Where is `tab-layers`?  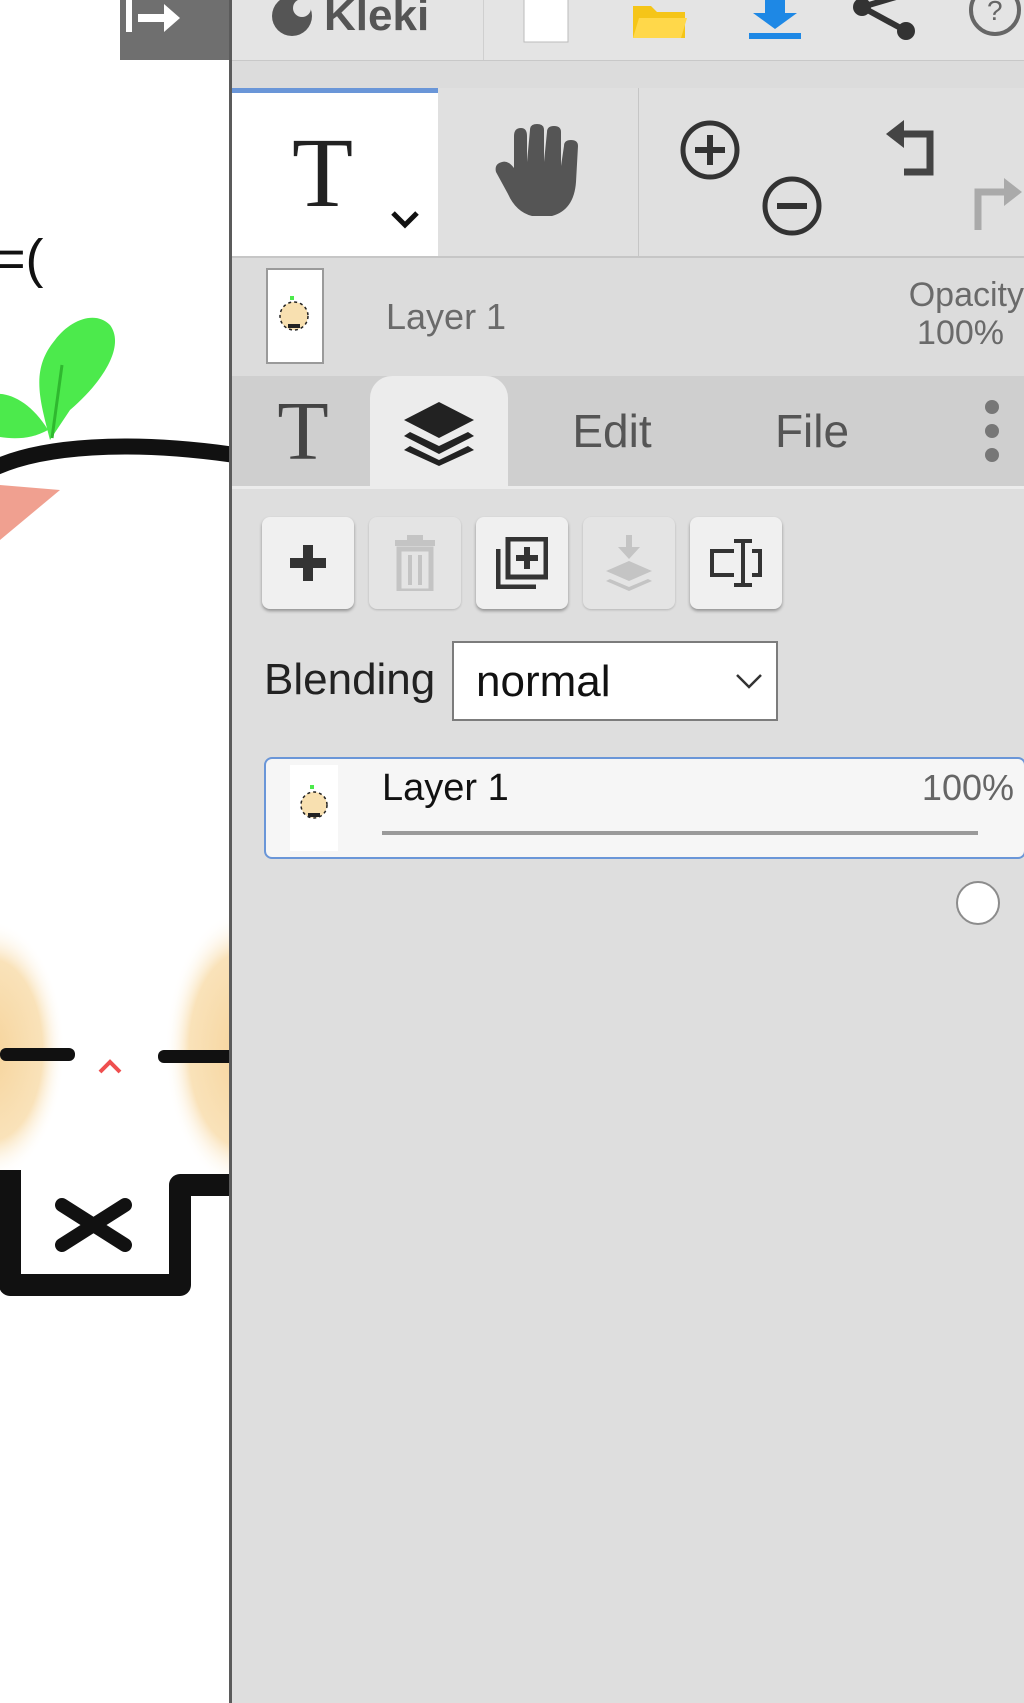
tab-layers is located at coordinates (439, 432).